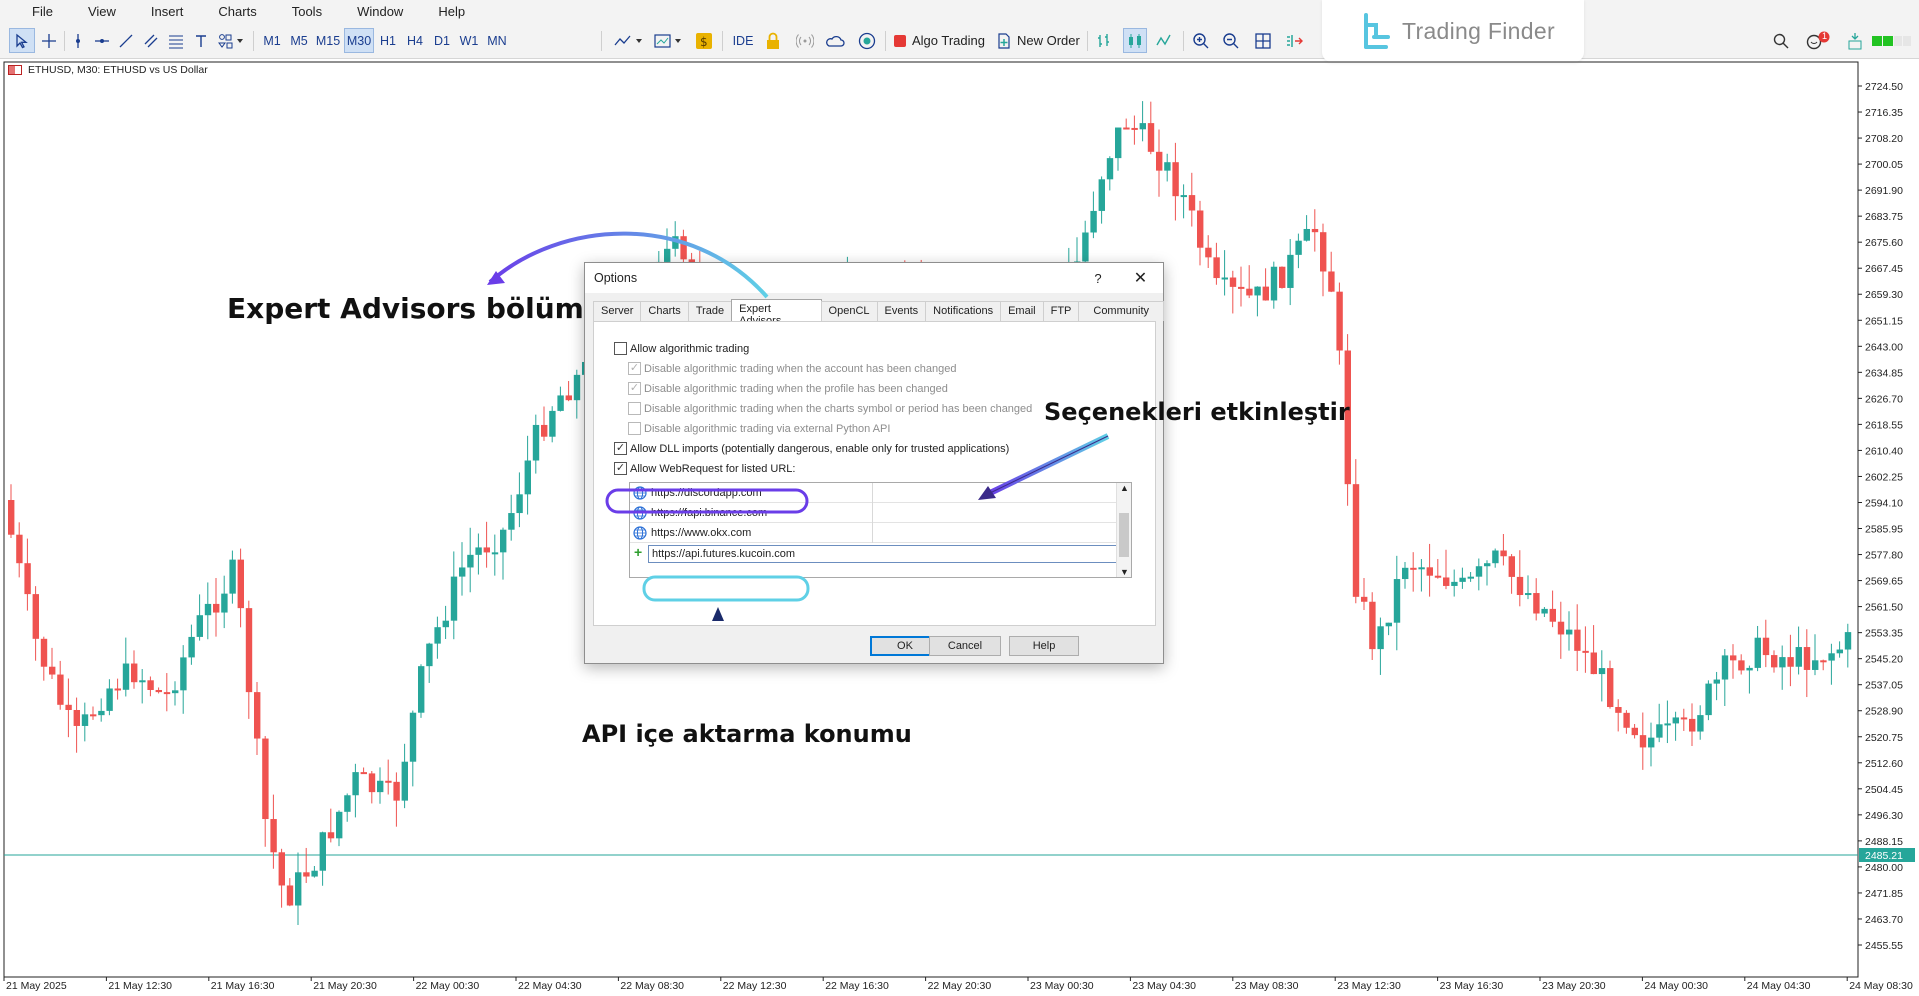 This screenshot has height=996, width=1919. What do you see at coordinates (1123, 530) in the screenshot?
I see `url-list-scrollbar: ▲ ▼` at bounding box center [1123, 530].